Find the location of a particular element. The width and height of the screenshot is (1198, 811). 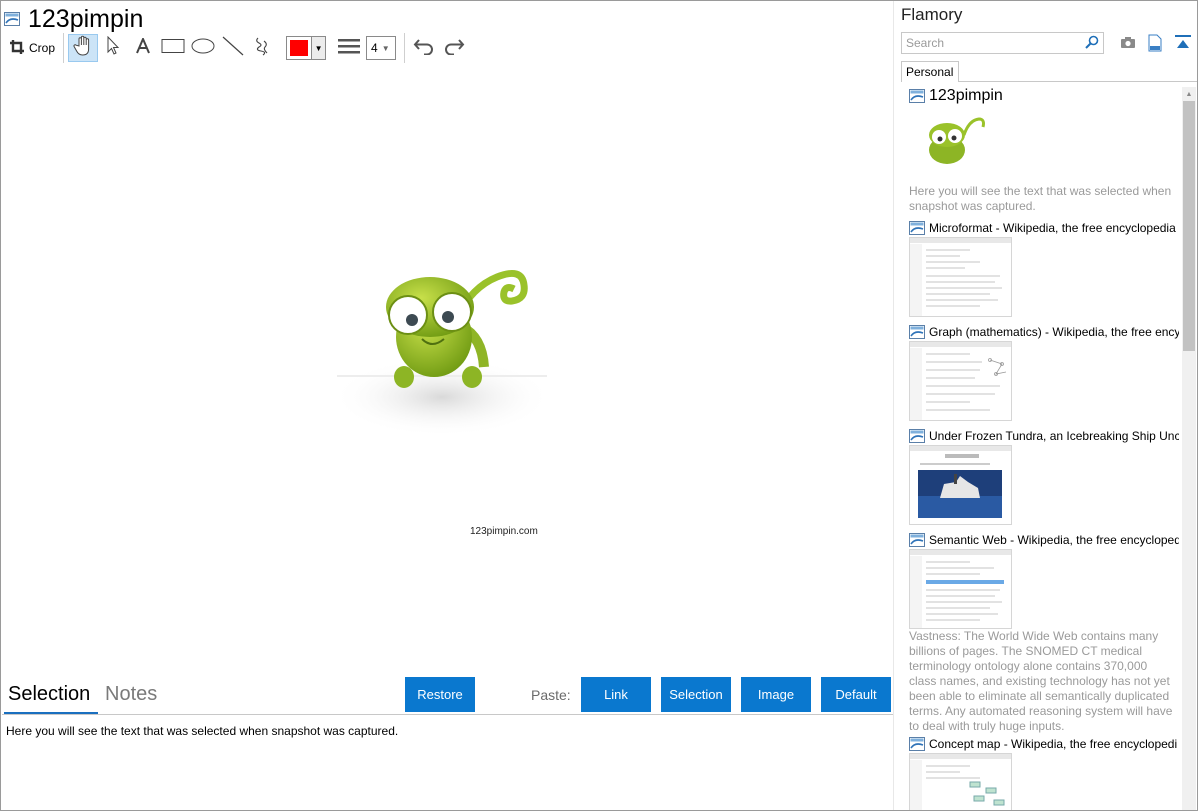

search-input: Search is located at coordinates (1002, 43).